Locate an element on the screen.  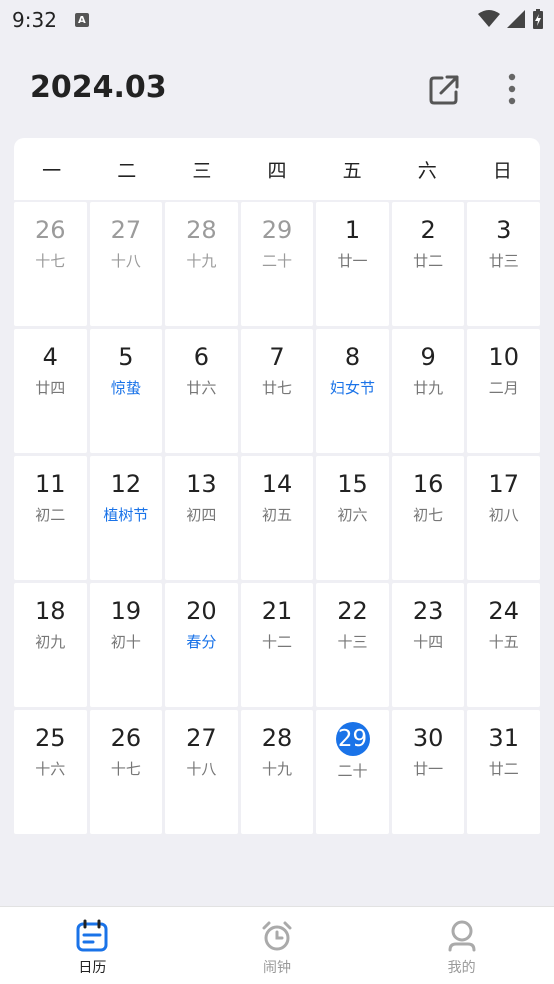
day-cell: 8 妇女节 is located at coordinates (352, 391).